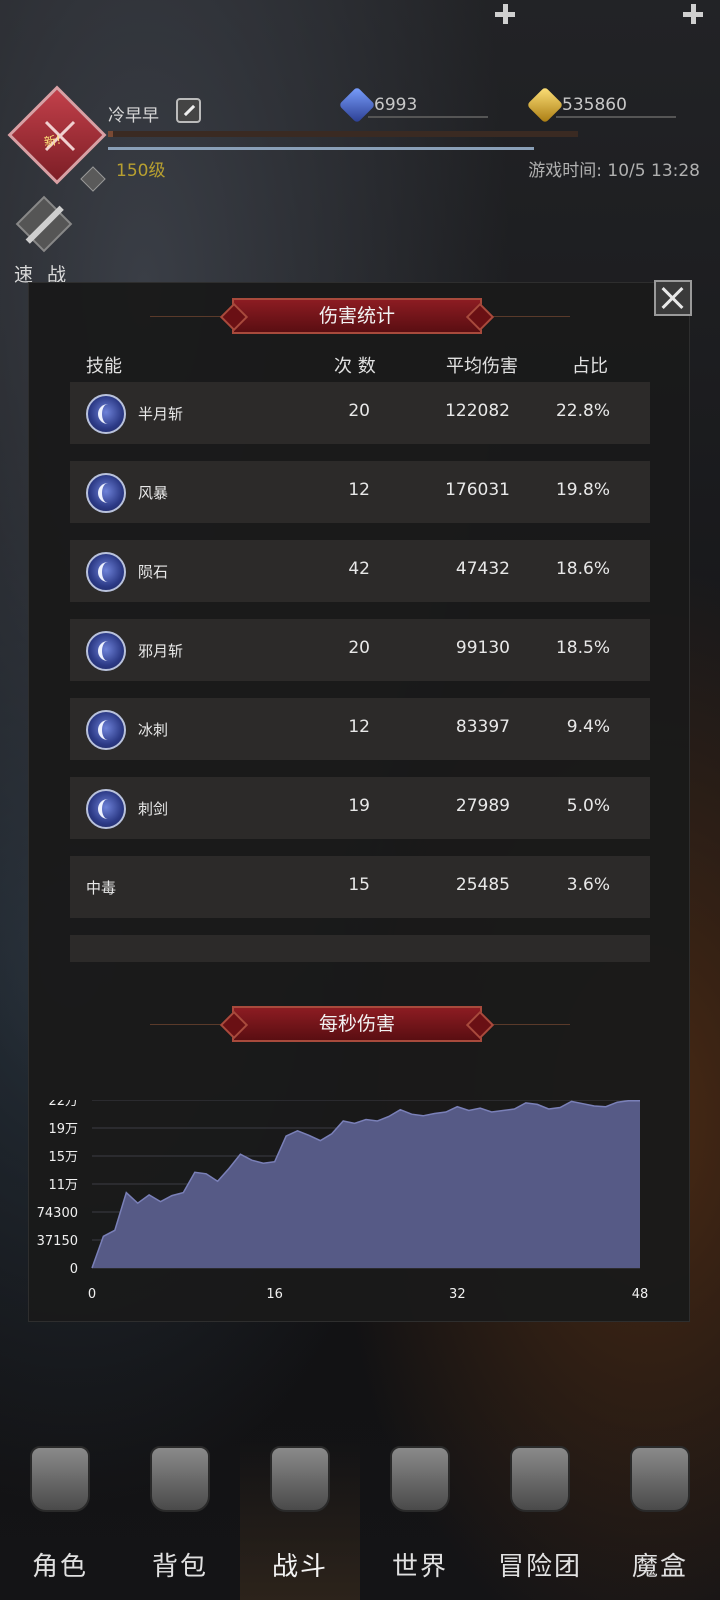  What do you see at coordinates (482, 648) in the screenshot?
I see `skill-avg-damage: 99130` at bounding box center [482, 648].